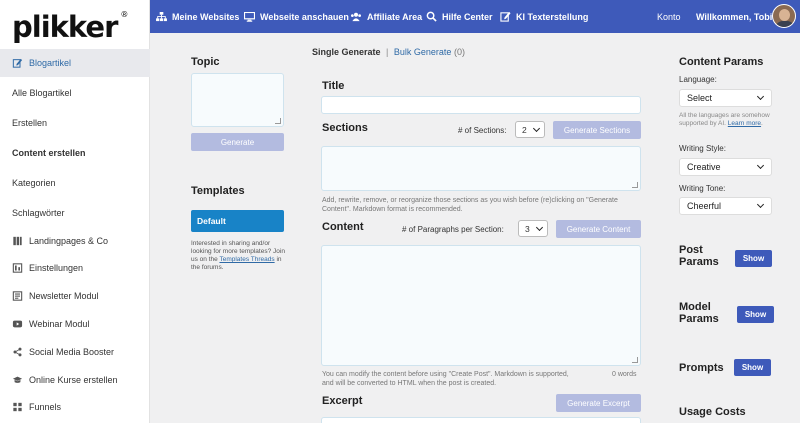 The image size is (800, 423). I want to click on nav-label: Hilfe Center, so click(467, 16).